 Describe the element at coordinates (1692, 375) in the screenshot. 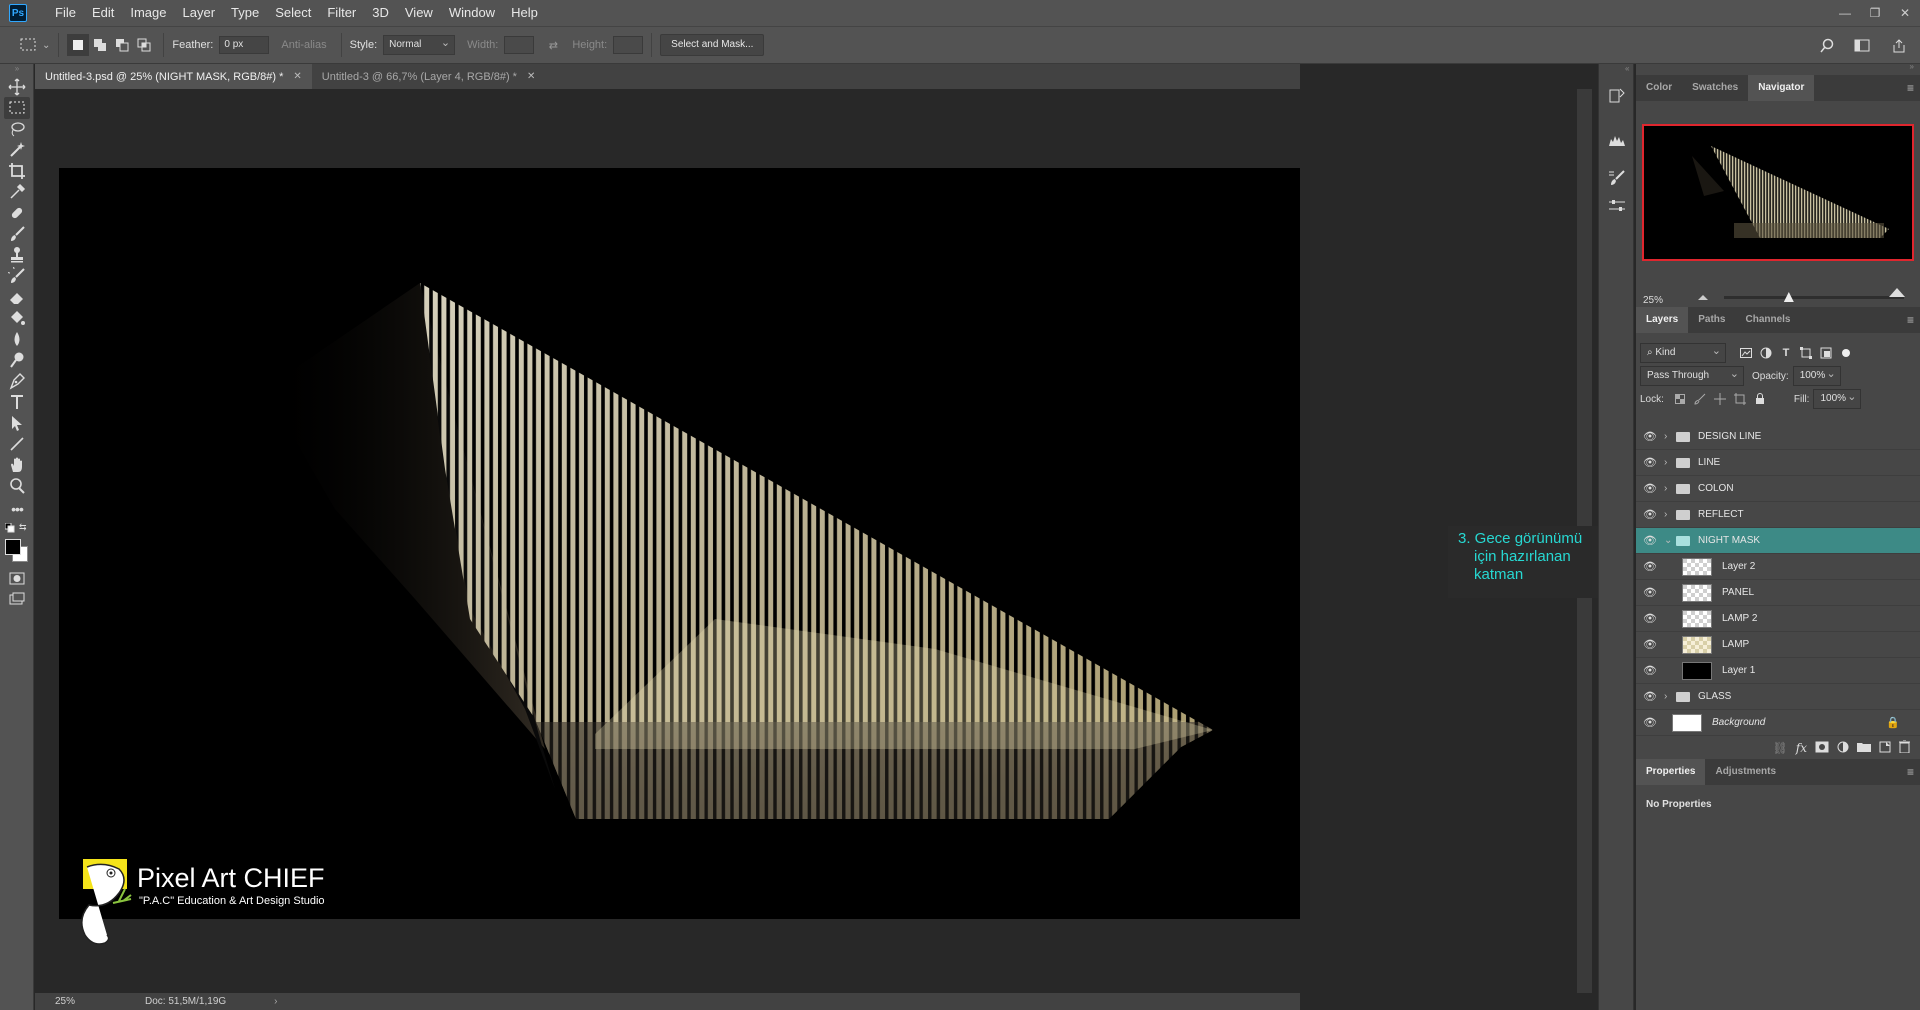

I see `blend-mode-select: Pass Through` at that location.